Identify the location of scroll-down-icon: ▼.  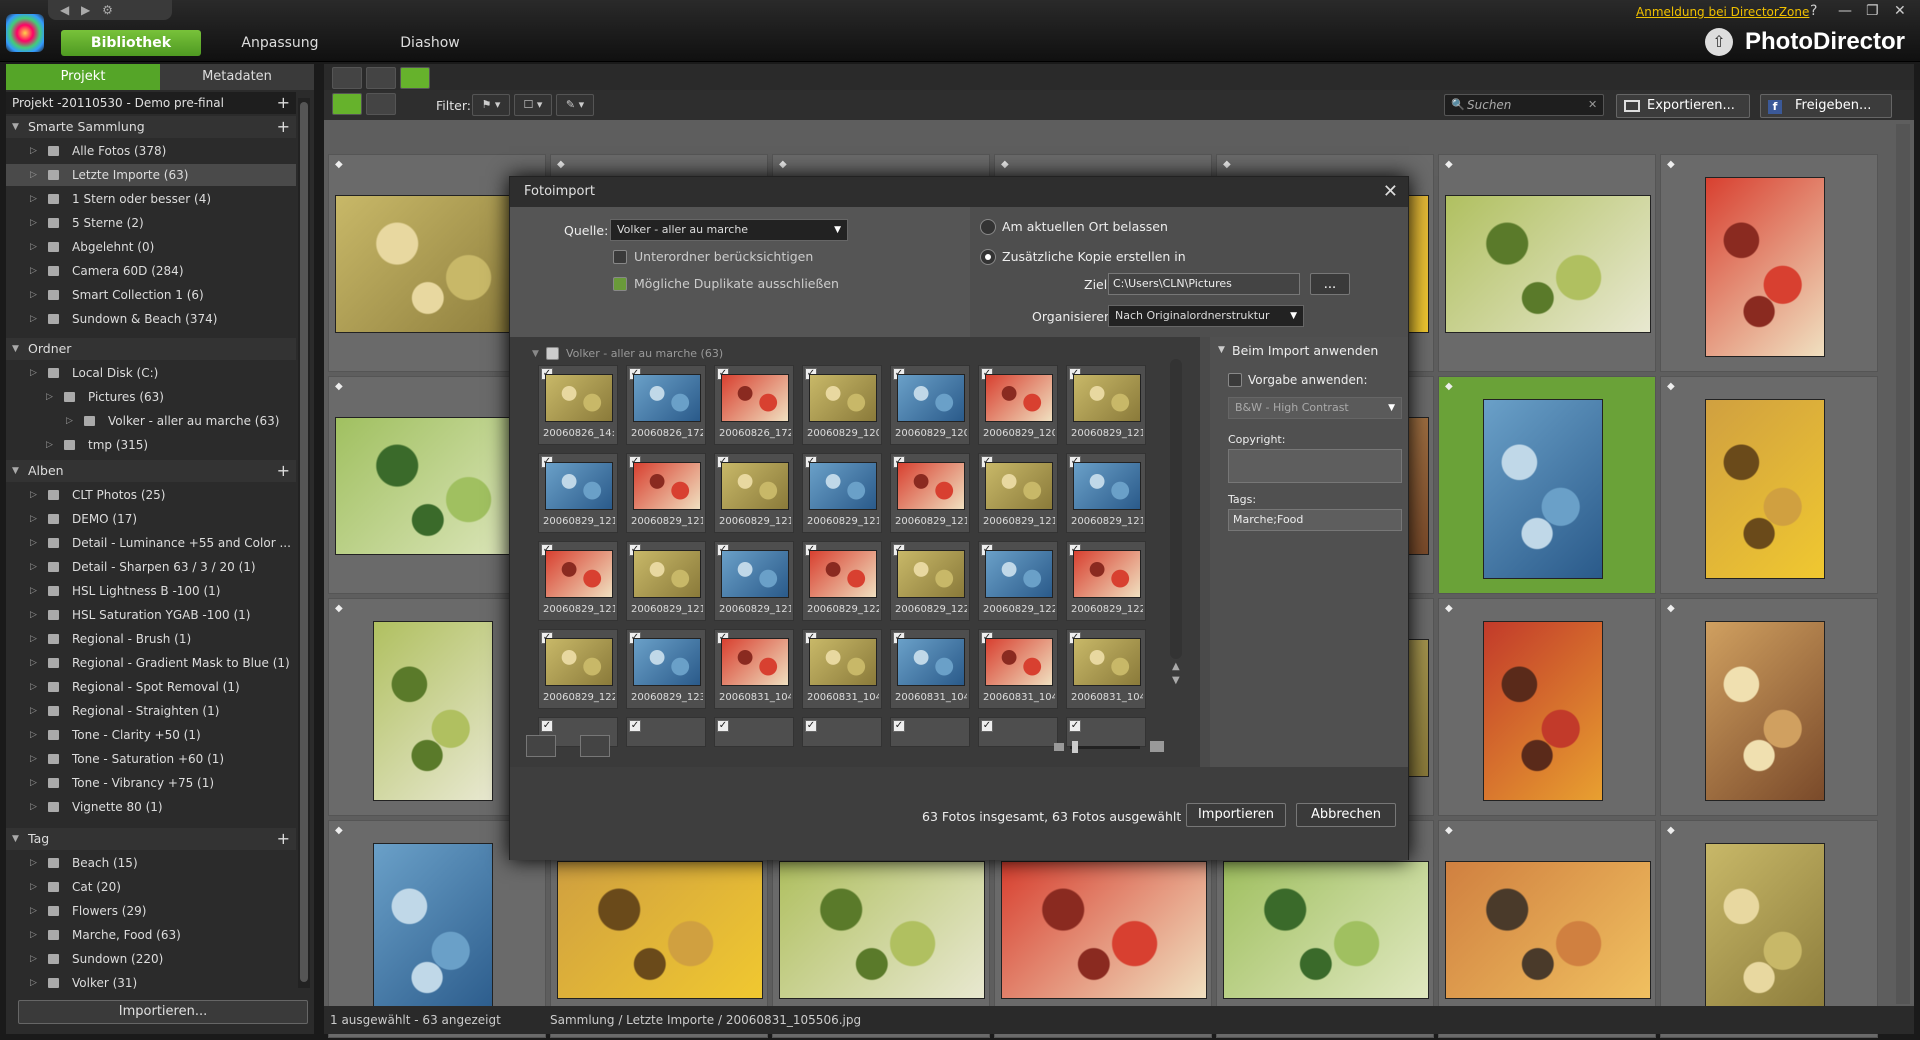
(1176, 680).